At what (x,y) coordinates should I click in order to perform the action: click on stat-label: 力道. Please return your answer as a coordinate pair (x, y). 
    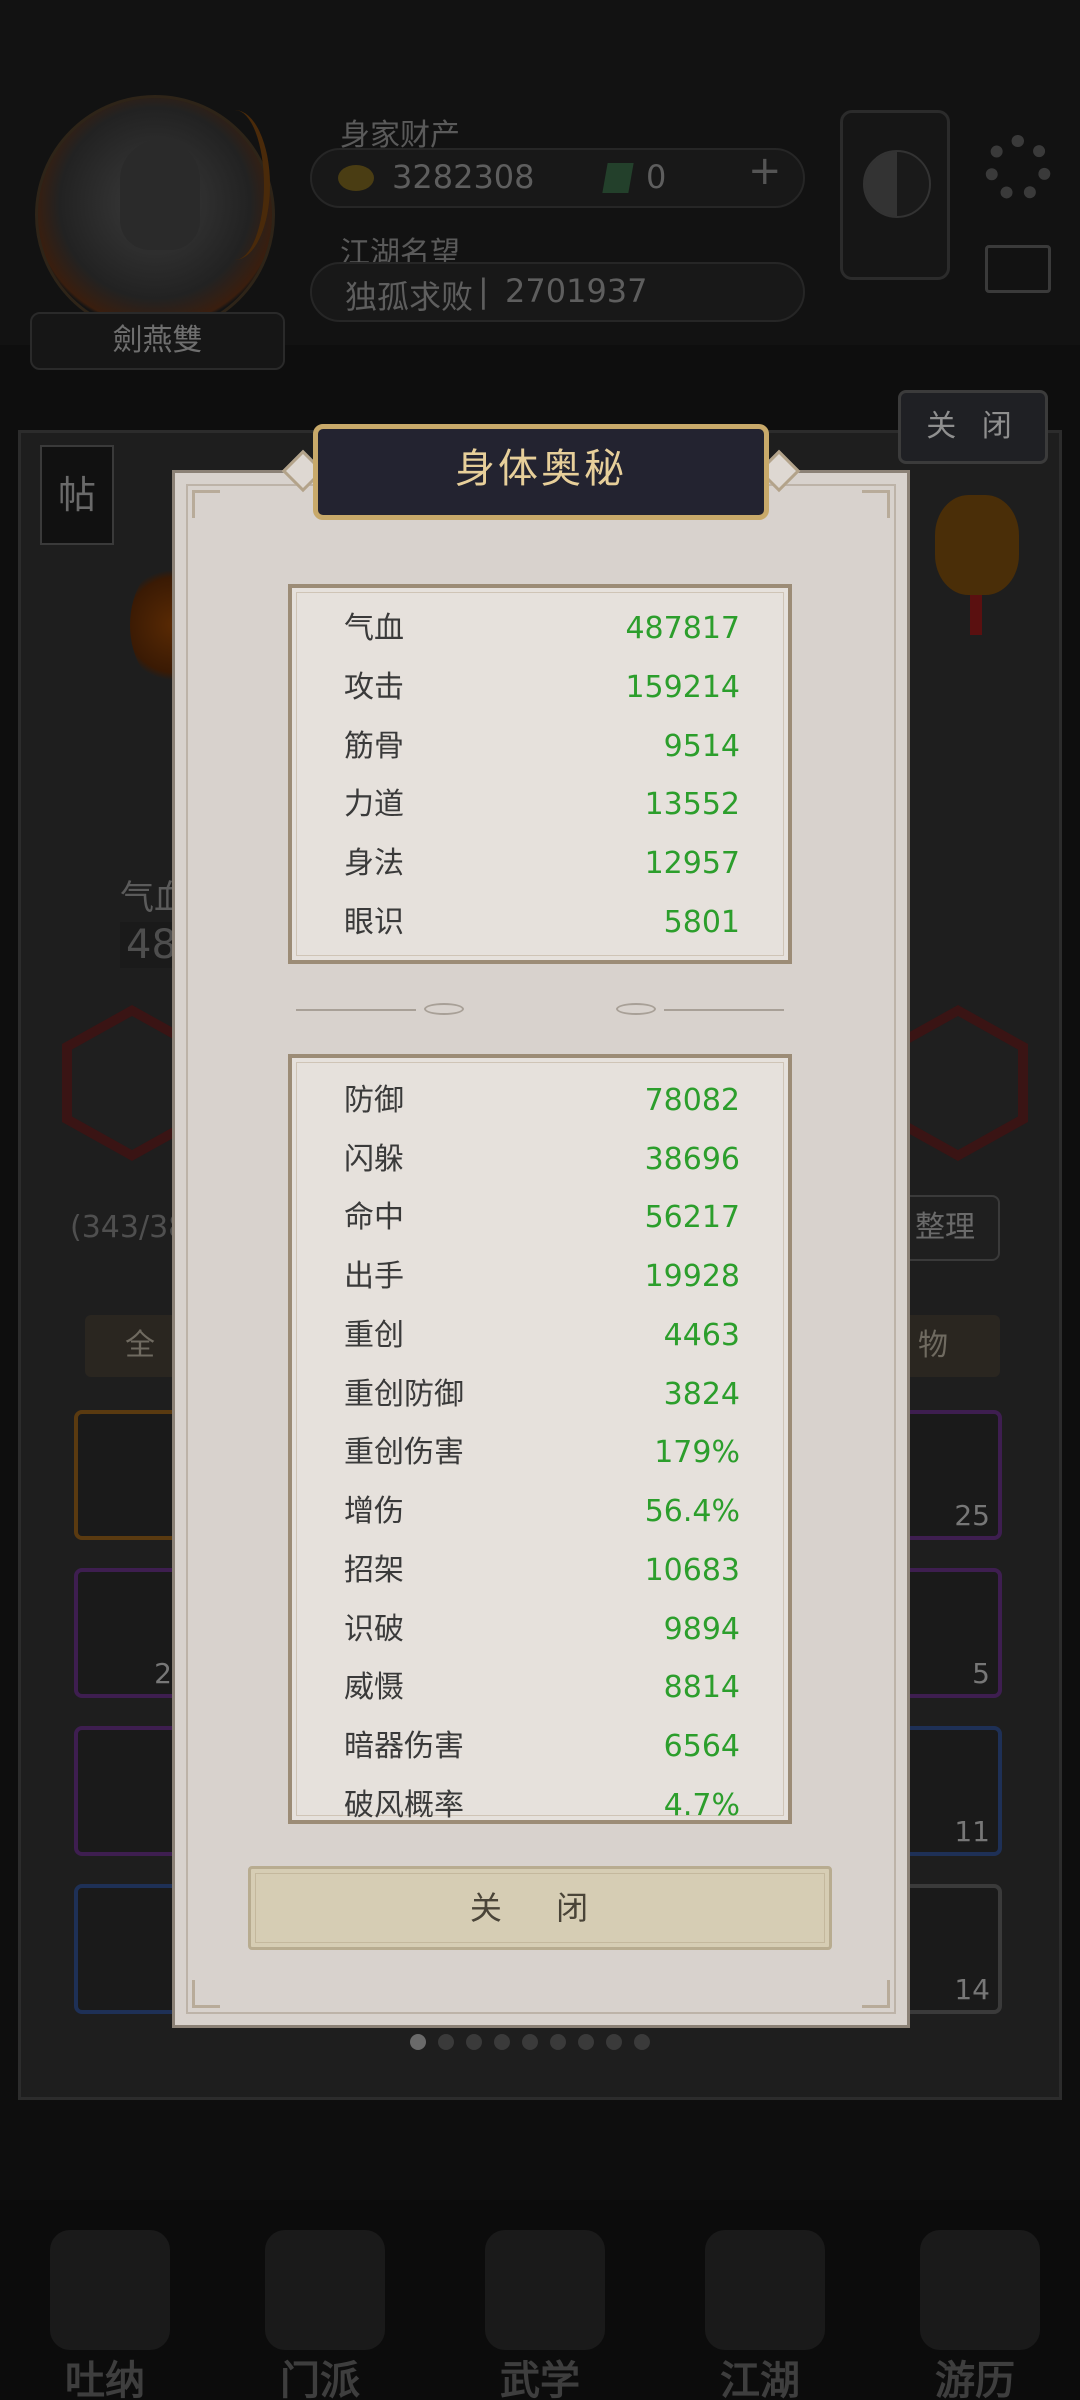
    Looking at the image, I should click on (374, 804).